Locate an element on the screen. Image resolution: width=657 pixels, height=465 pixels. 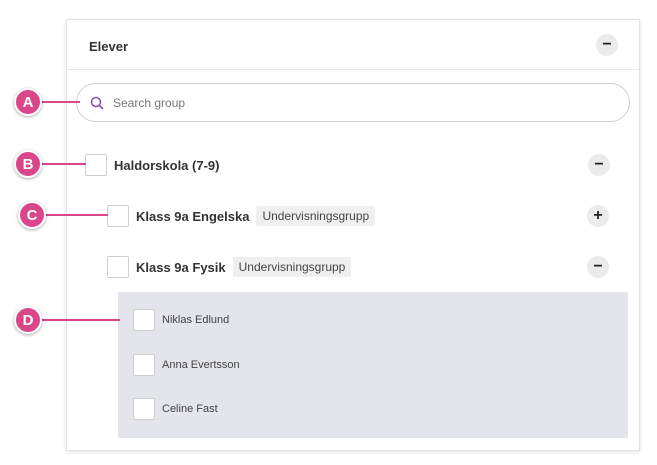
list-item: Niklas Edlund is located at coordinates (181, 320).